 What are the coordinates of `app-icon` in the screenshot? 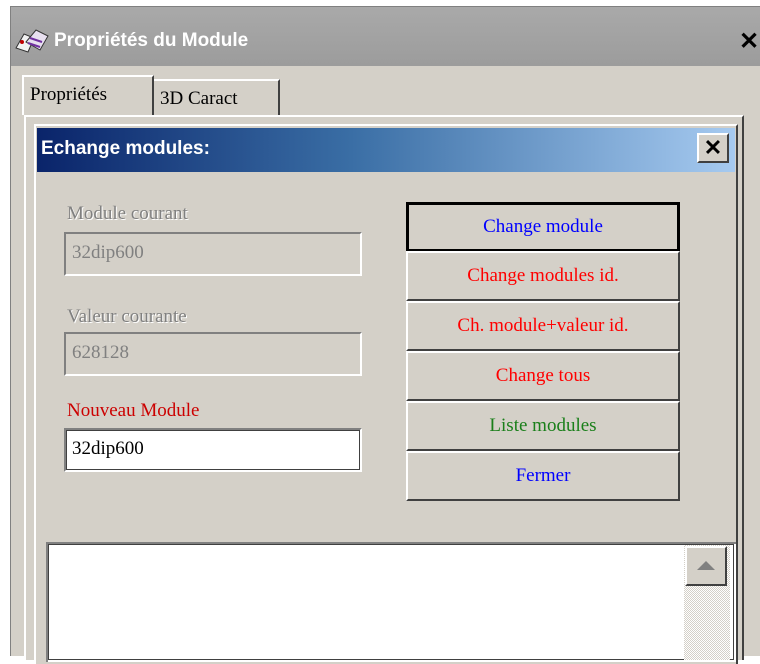 It's located at (34, 42).